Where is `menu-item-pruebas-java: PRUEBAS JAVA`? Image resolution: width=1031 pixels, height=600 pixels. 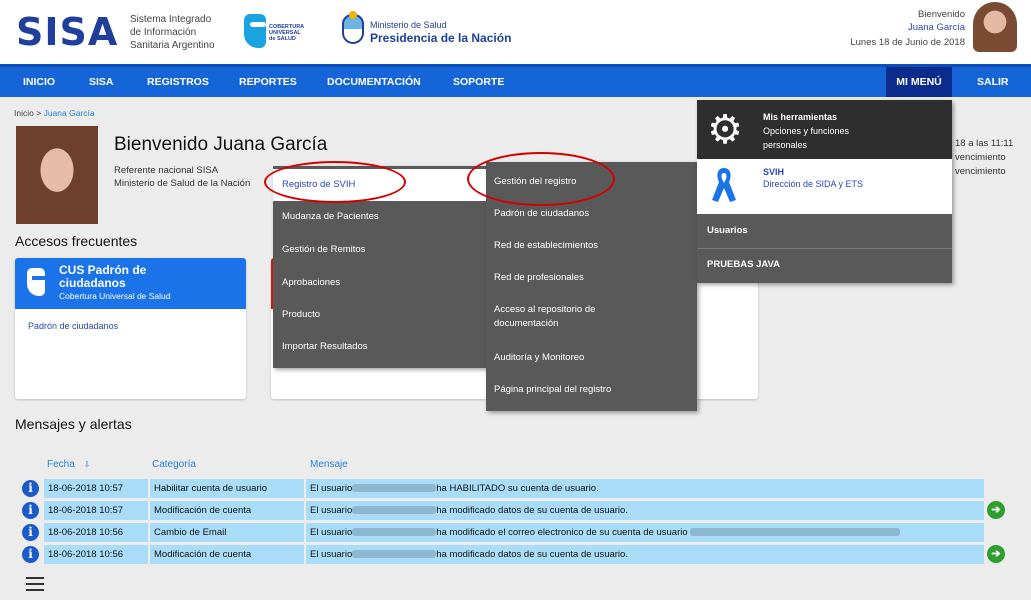 menu-item-pruebas-java: PRUEBAS JAVA is located at coordinates (743, 264).